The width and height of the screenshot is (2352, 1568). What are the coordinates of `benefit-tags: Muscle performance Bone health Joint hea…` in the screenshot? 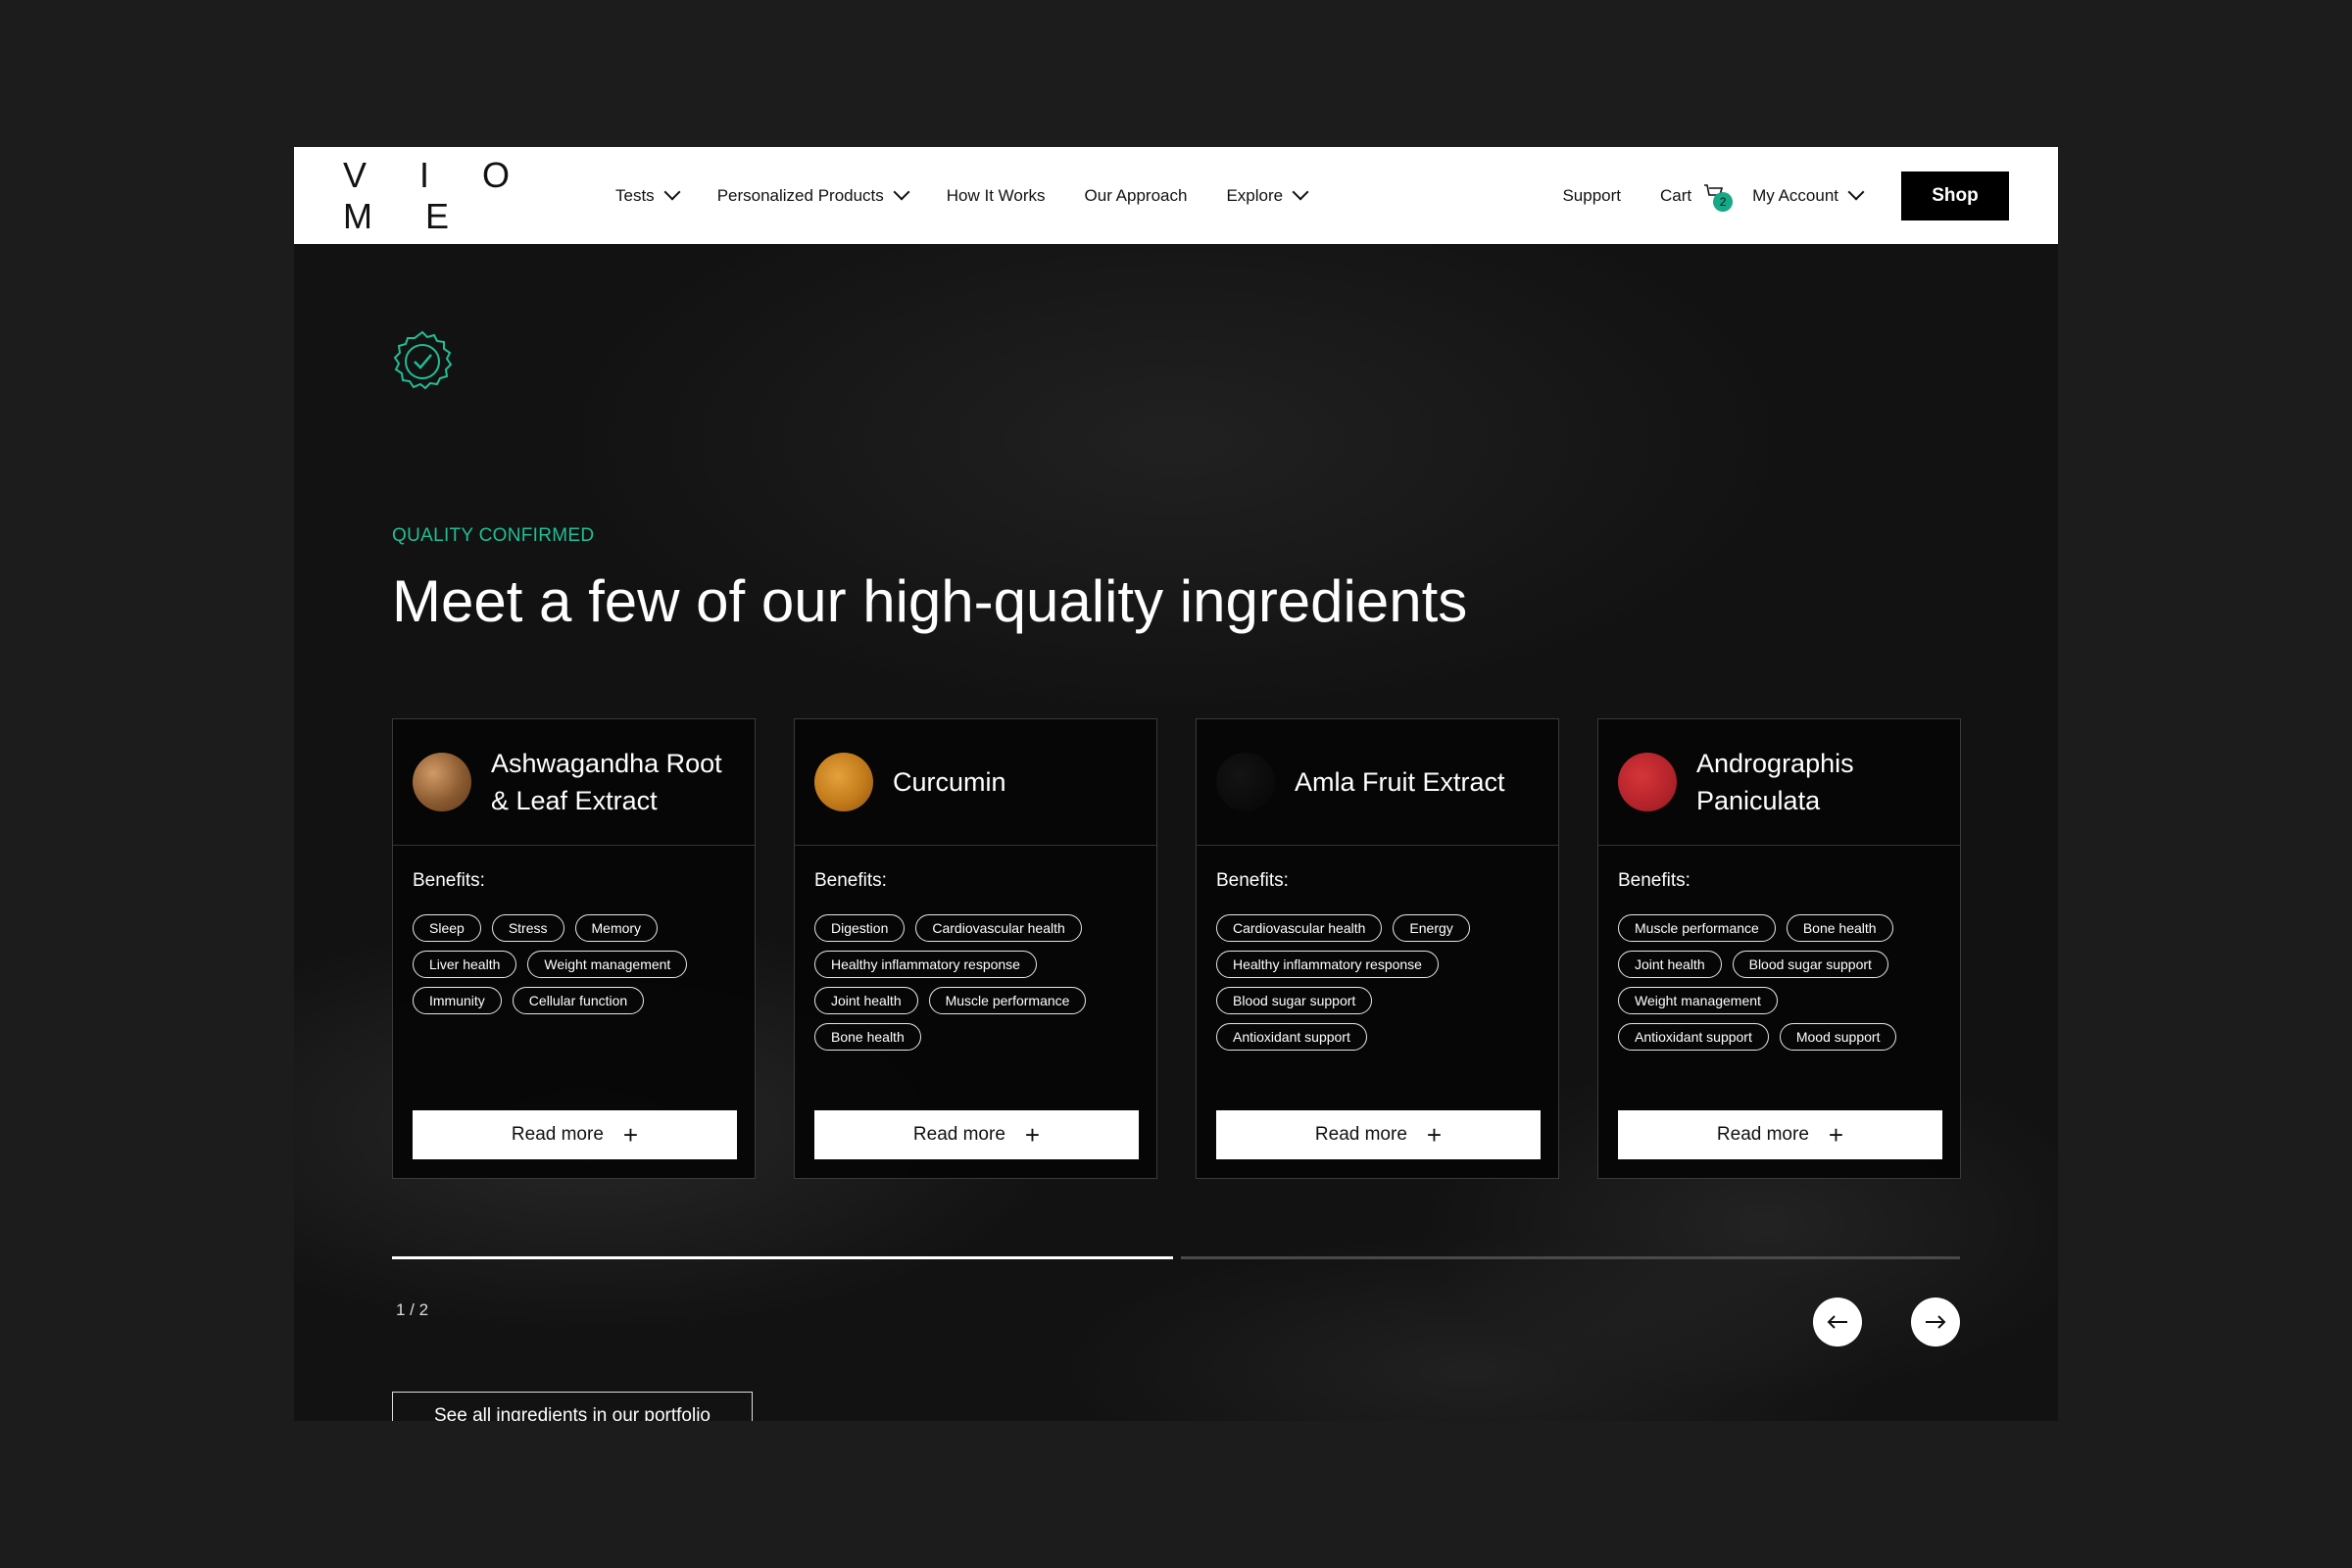 It's located at (1782, 986).